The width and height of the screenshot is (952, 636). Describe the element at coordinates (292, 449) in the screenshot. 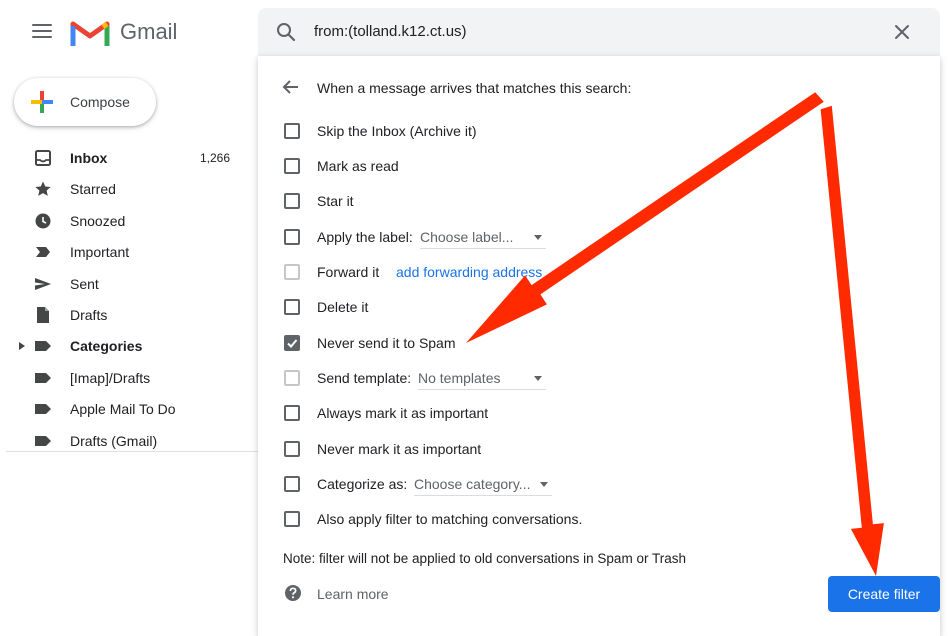

I see `never-important-checkbox` at that location.